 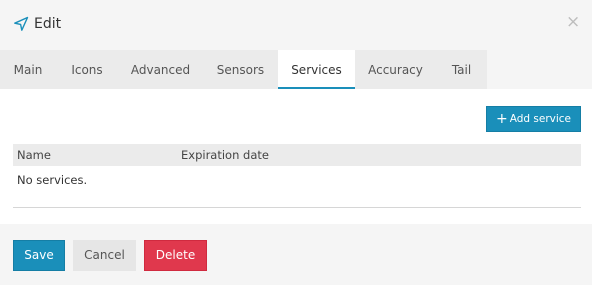 I want to click on column-header-expiration-date: Expiration date, so click(x=225, y=155).